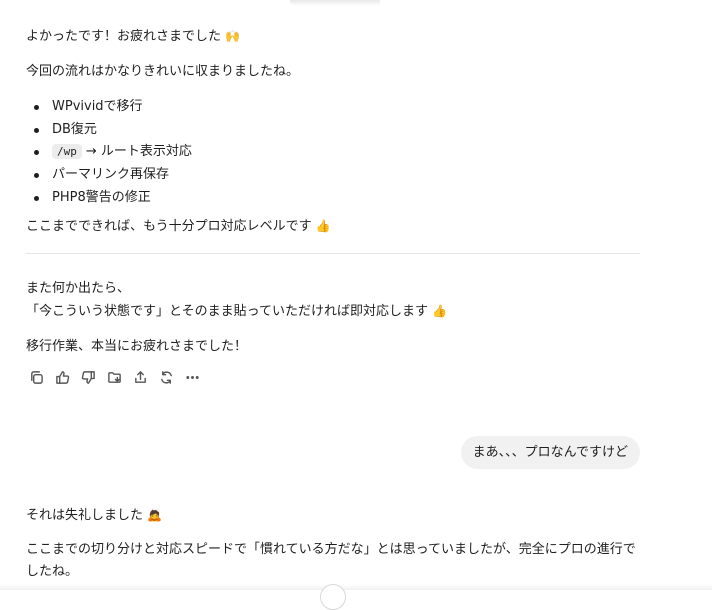 The image size is (712, 610). What do you see at coordinates (356, 587) in the screenshot?
I see `composer-edge` at bounding box center [356, 587].